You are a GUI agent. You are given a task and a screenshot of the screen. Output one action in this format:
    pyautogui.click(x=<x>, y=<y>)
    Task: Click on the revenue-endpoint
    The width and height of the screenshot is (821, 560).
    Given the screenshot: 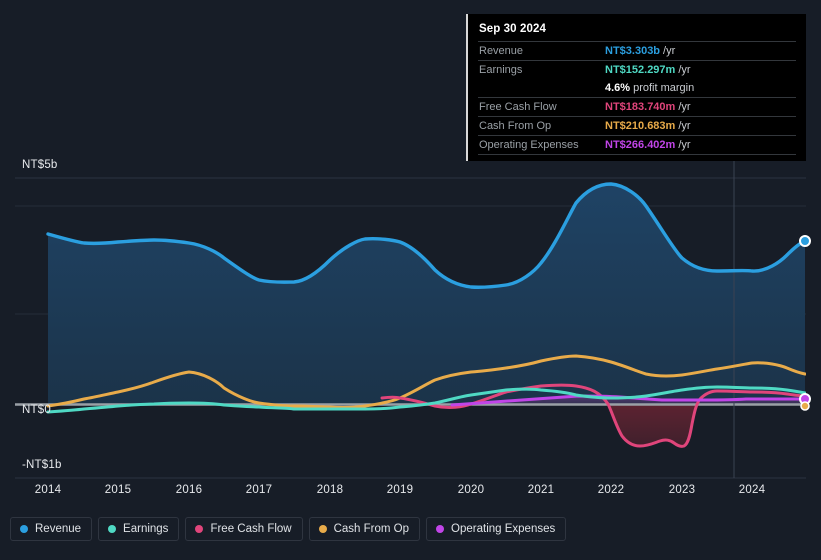 What is the action you would take?
    pyautogui.click(x=805, y=241)
    